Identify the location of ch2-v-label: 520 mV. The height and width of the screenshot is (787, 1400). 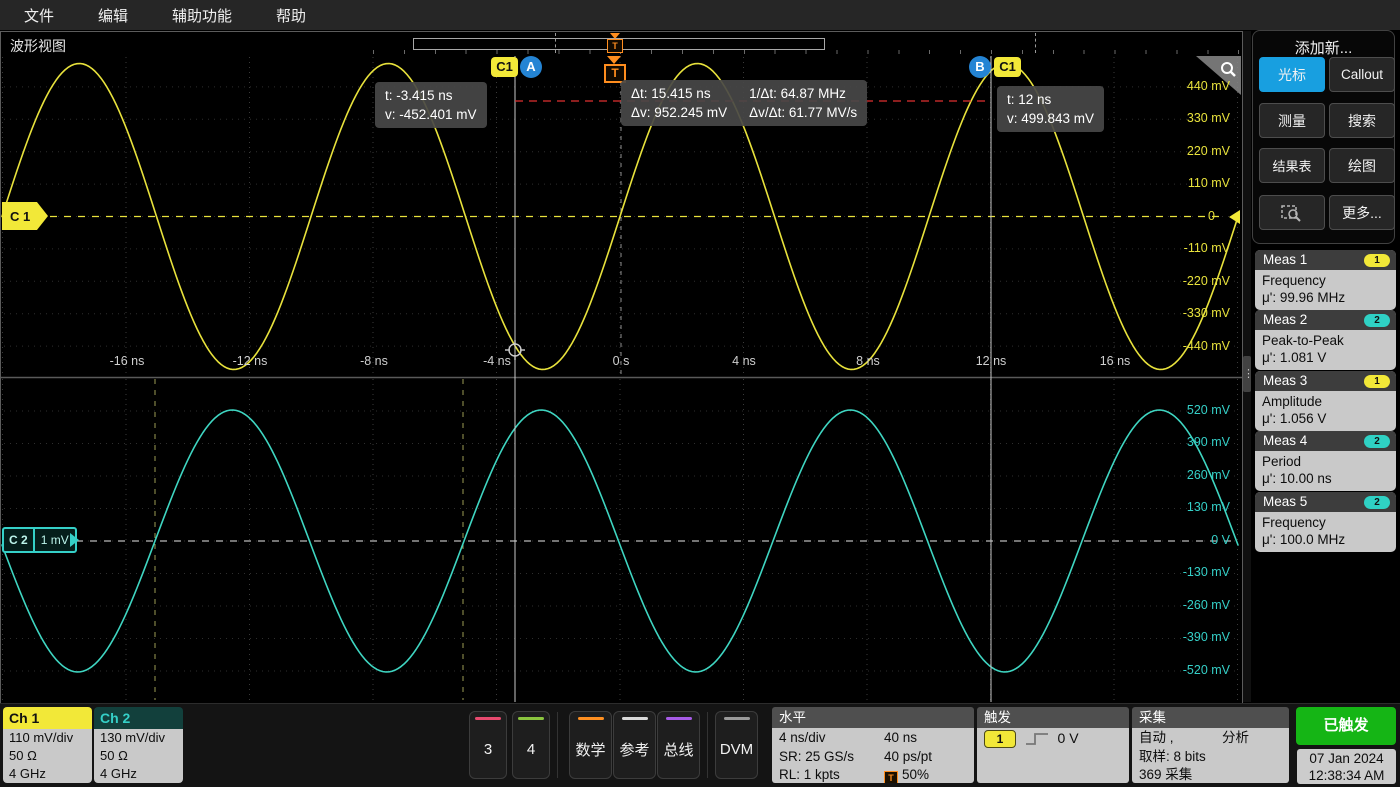
(1208, 410).